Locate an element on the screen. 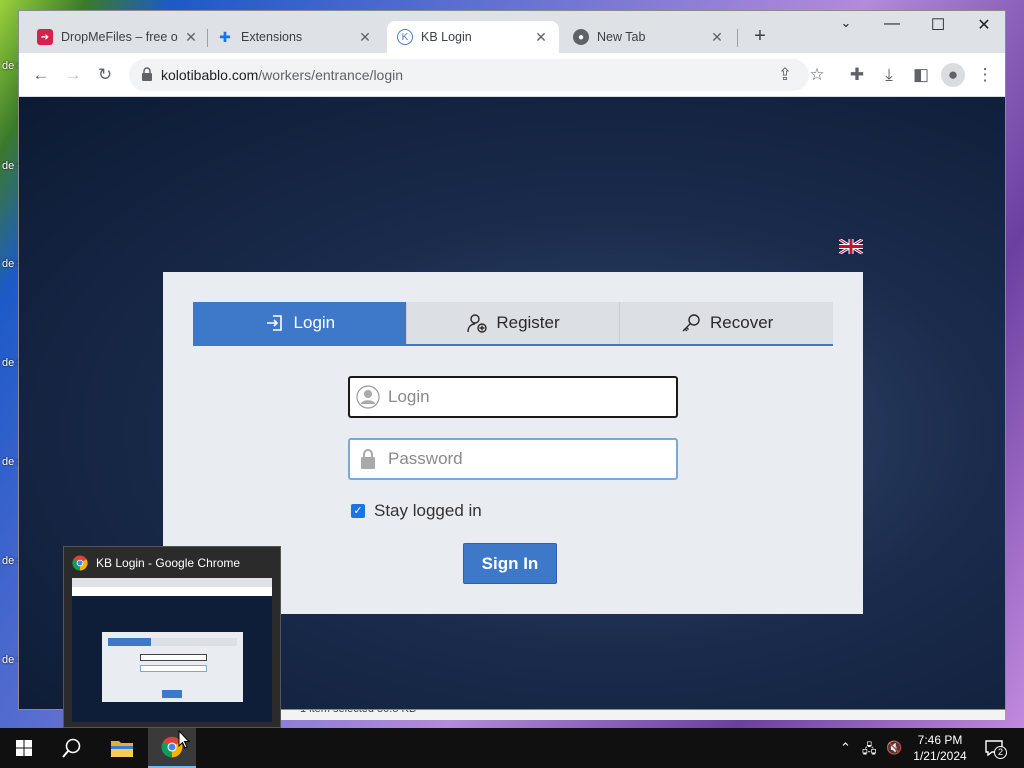 The height and width of the screenshot is (768, 1024). profile-avatar-icon: ● is located at coordinates (953, 75).